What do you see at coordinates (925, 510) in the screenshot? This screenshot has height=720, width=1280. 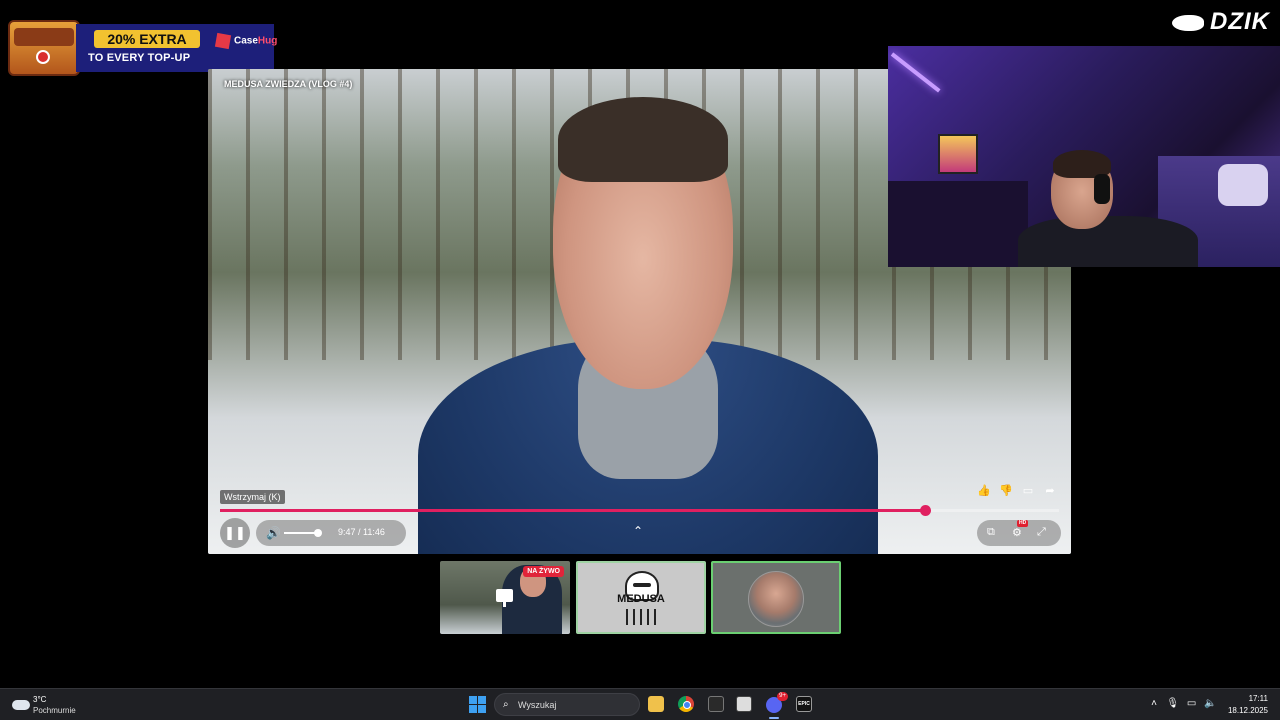 I see `progress-scrubber` at bounding box center [925, 510].